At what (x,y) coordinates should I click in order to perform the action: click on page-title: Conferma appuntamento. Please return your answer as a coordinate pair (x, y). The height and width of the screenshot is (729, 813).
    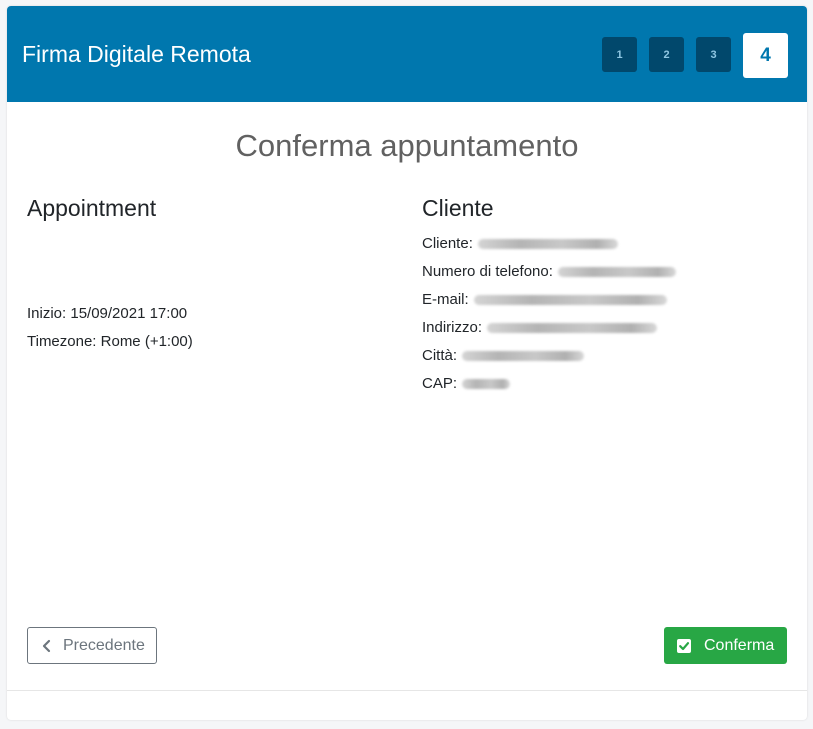
    Looking at the image, I should click on (407, 145).